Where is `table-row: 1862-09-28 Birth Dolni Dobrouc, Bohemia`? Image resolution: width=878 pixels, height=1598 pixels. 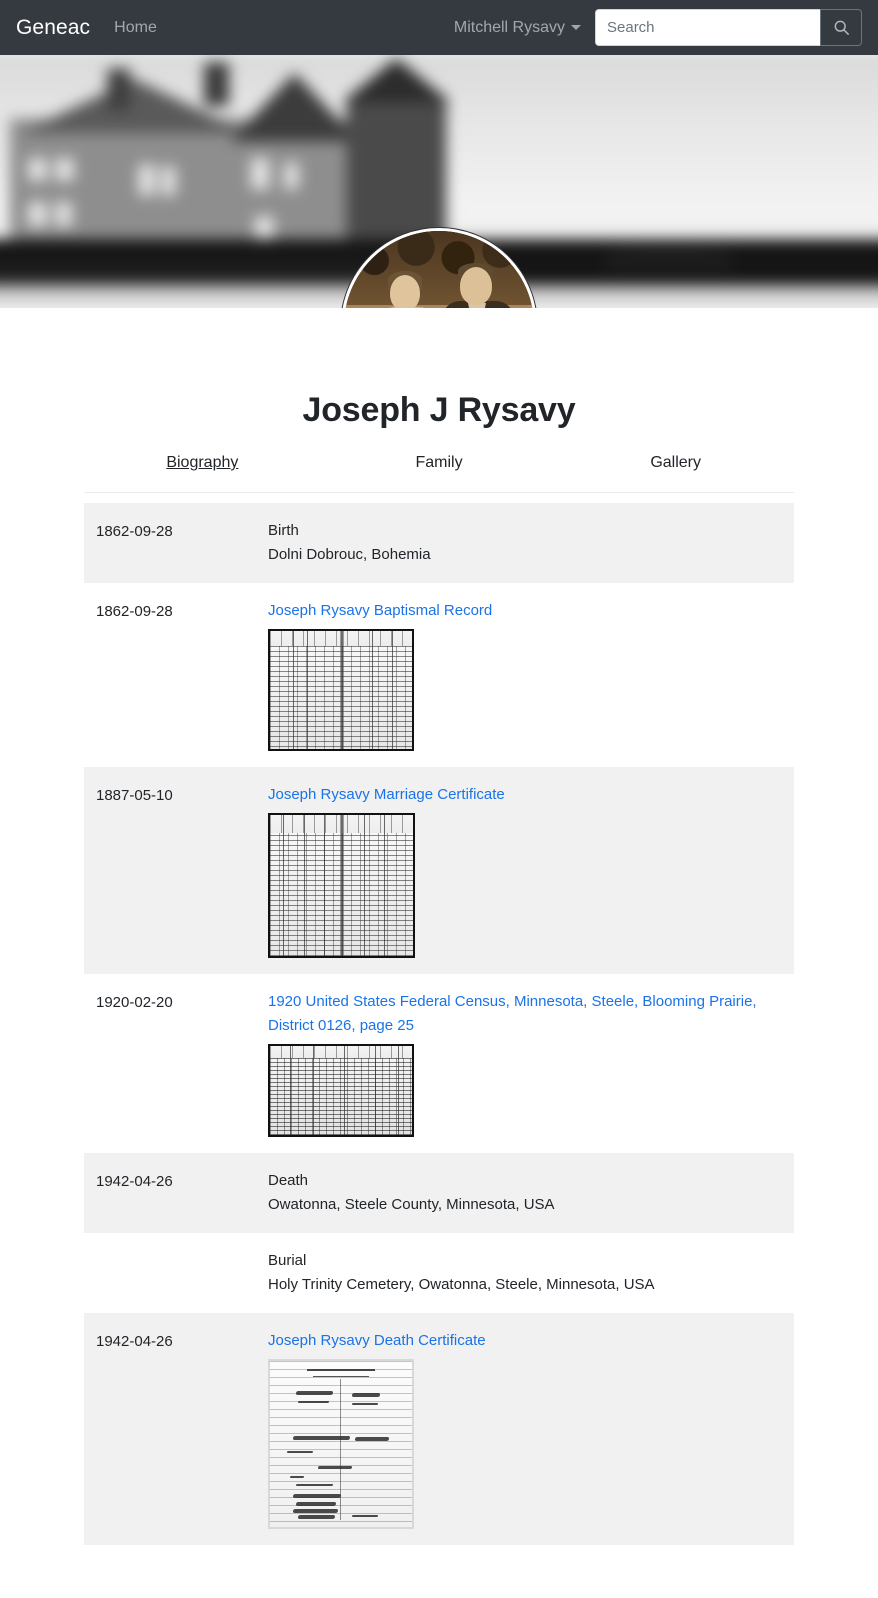
table-row: 1862-09-28 Birth Dolni Dobrouc, Bohemia is located at coordinates (439, 543).